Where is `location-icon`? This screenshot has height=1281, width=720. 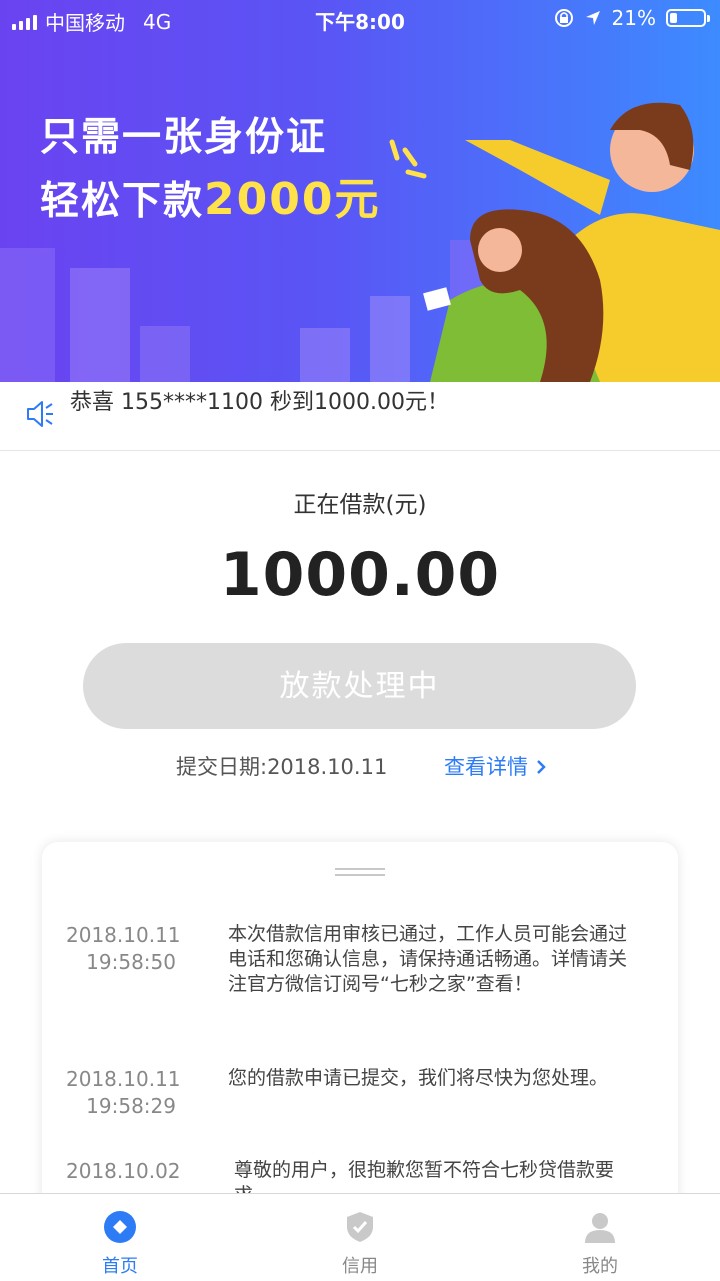 location-icon is located at coordinates (592, 18).